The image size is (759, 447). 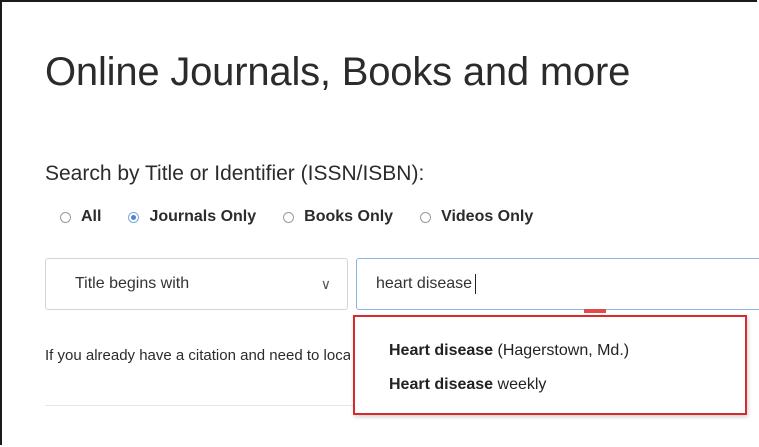 What do you see at coordinates (561, 350) in the screenshot?
I see `suggestion-rest-text: (Hagerstown, Md.)` at bounding box center [561, 350].